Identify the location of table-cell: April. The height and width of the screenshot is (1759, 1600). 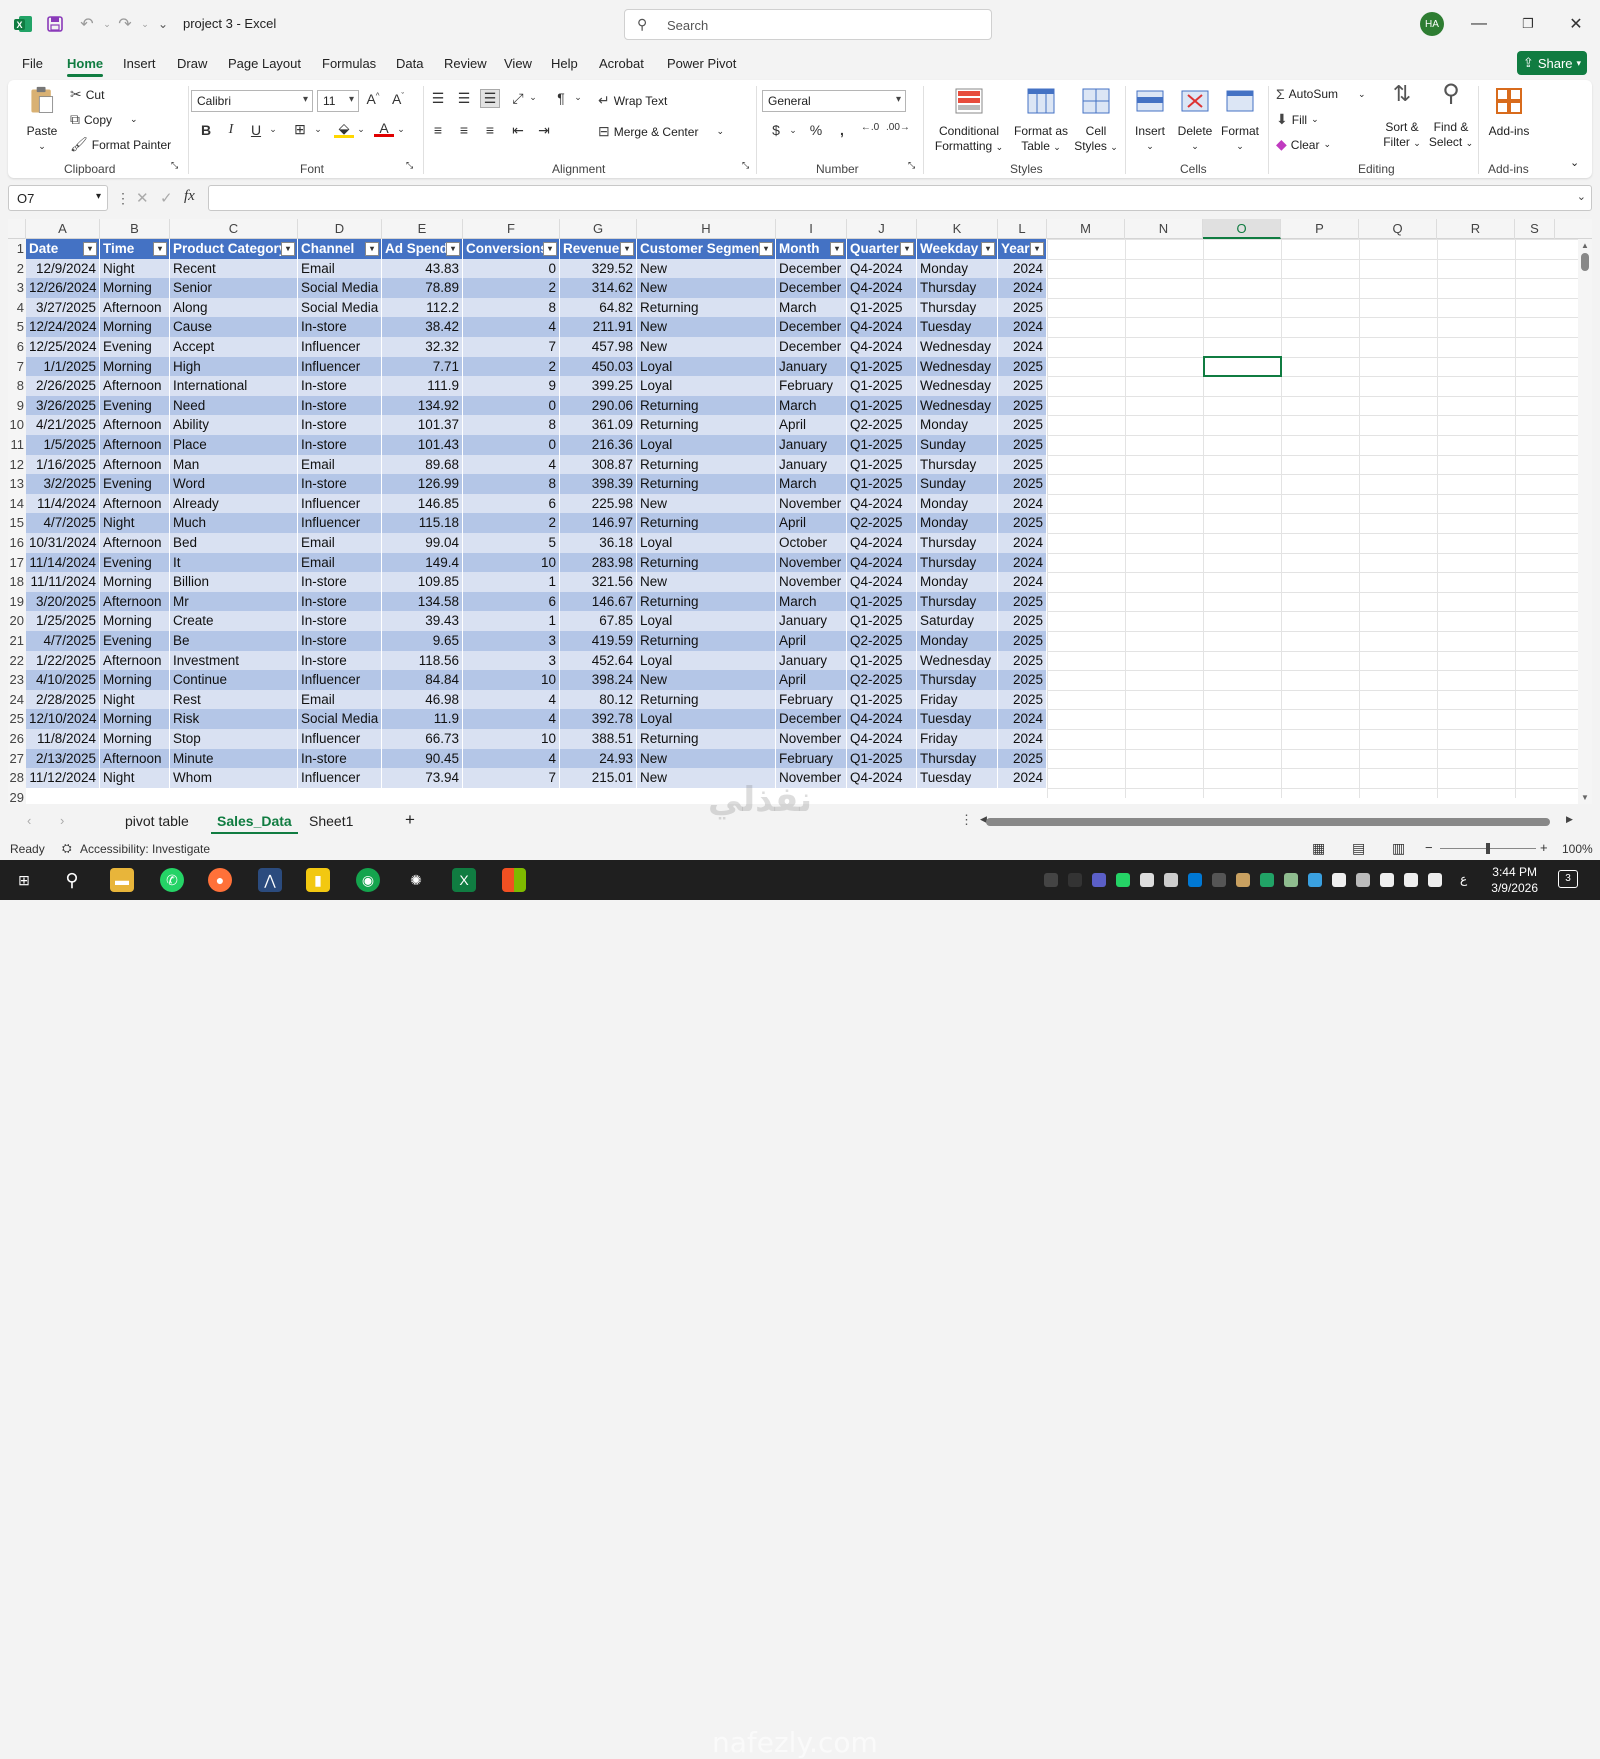
(811, 641).